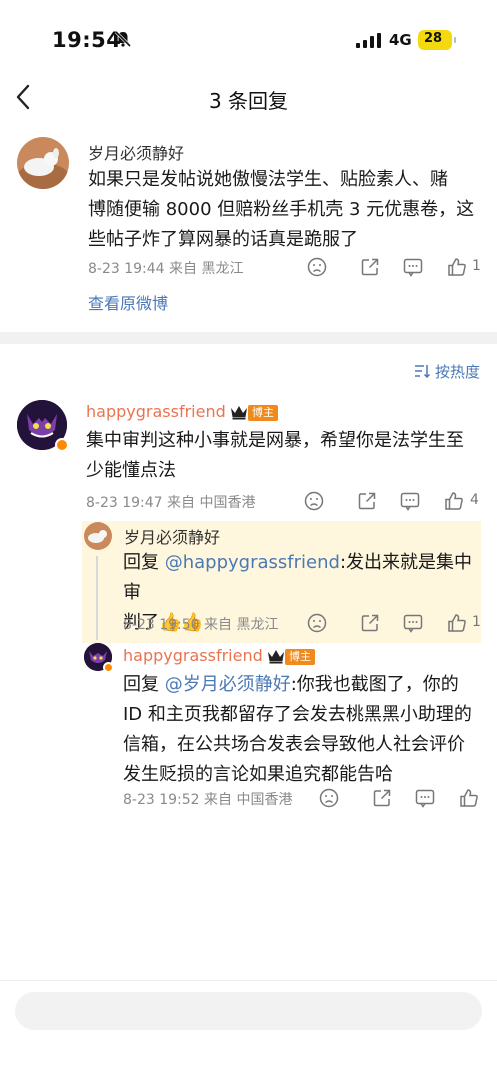 This screenshot has height=1080, width=497. What do you see at coordinates (281, 209) in the screenshot?
I see `comment-line: 博随便输 8000 但赔粉丝手机壳 3 元优惠卷，这` at bounding box center [281, 209].